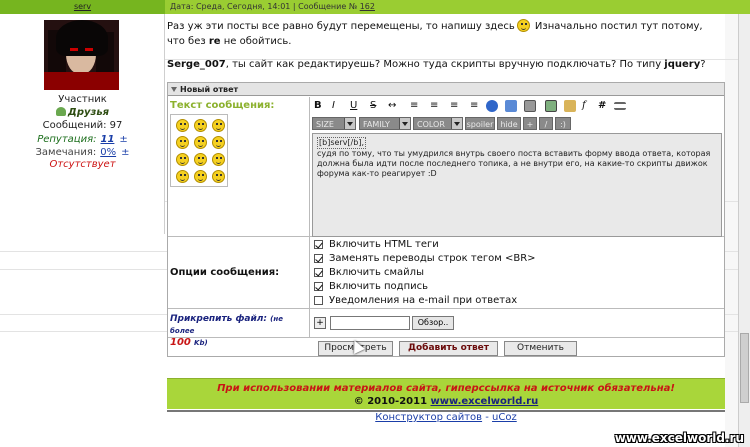 Image resolution: width=750 pixels, height=447 pixels. I want to click on hash-icon: #, so click(602, 106).